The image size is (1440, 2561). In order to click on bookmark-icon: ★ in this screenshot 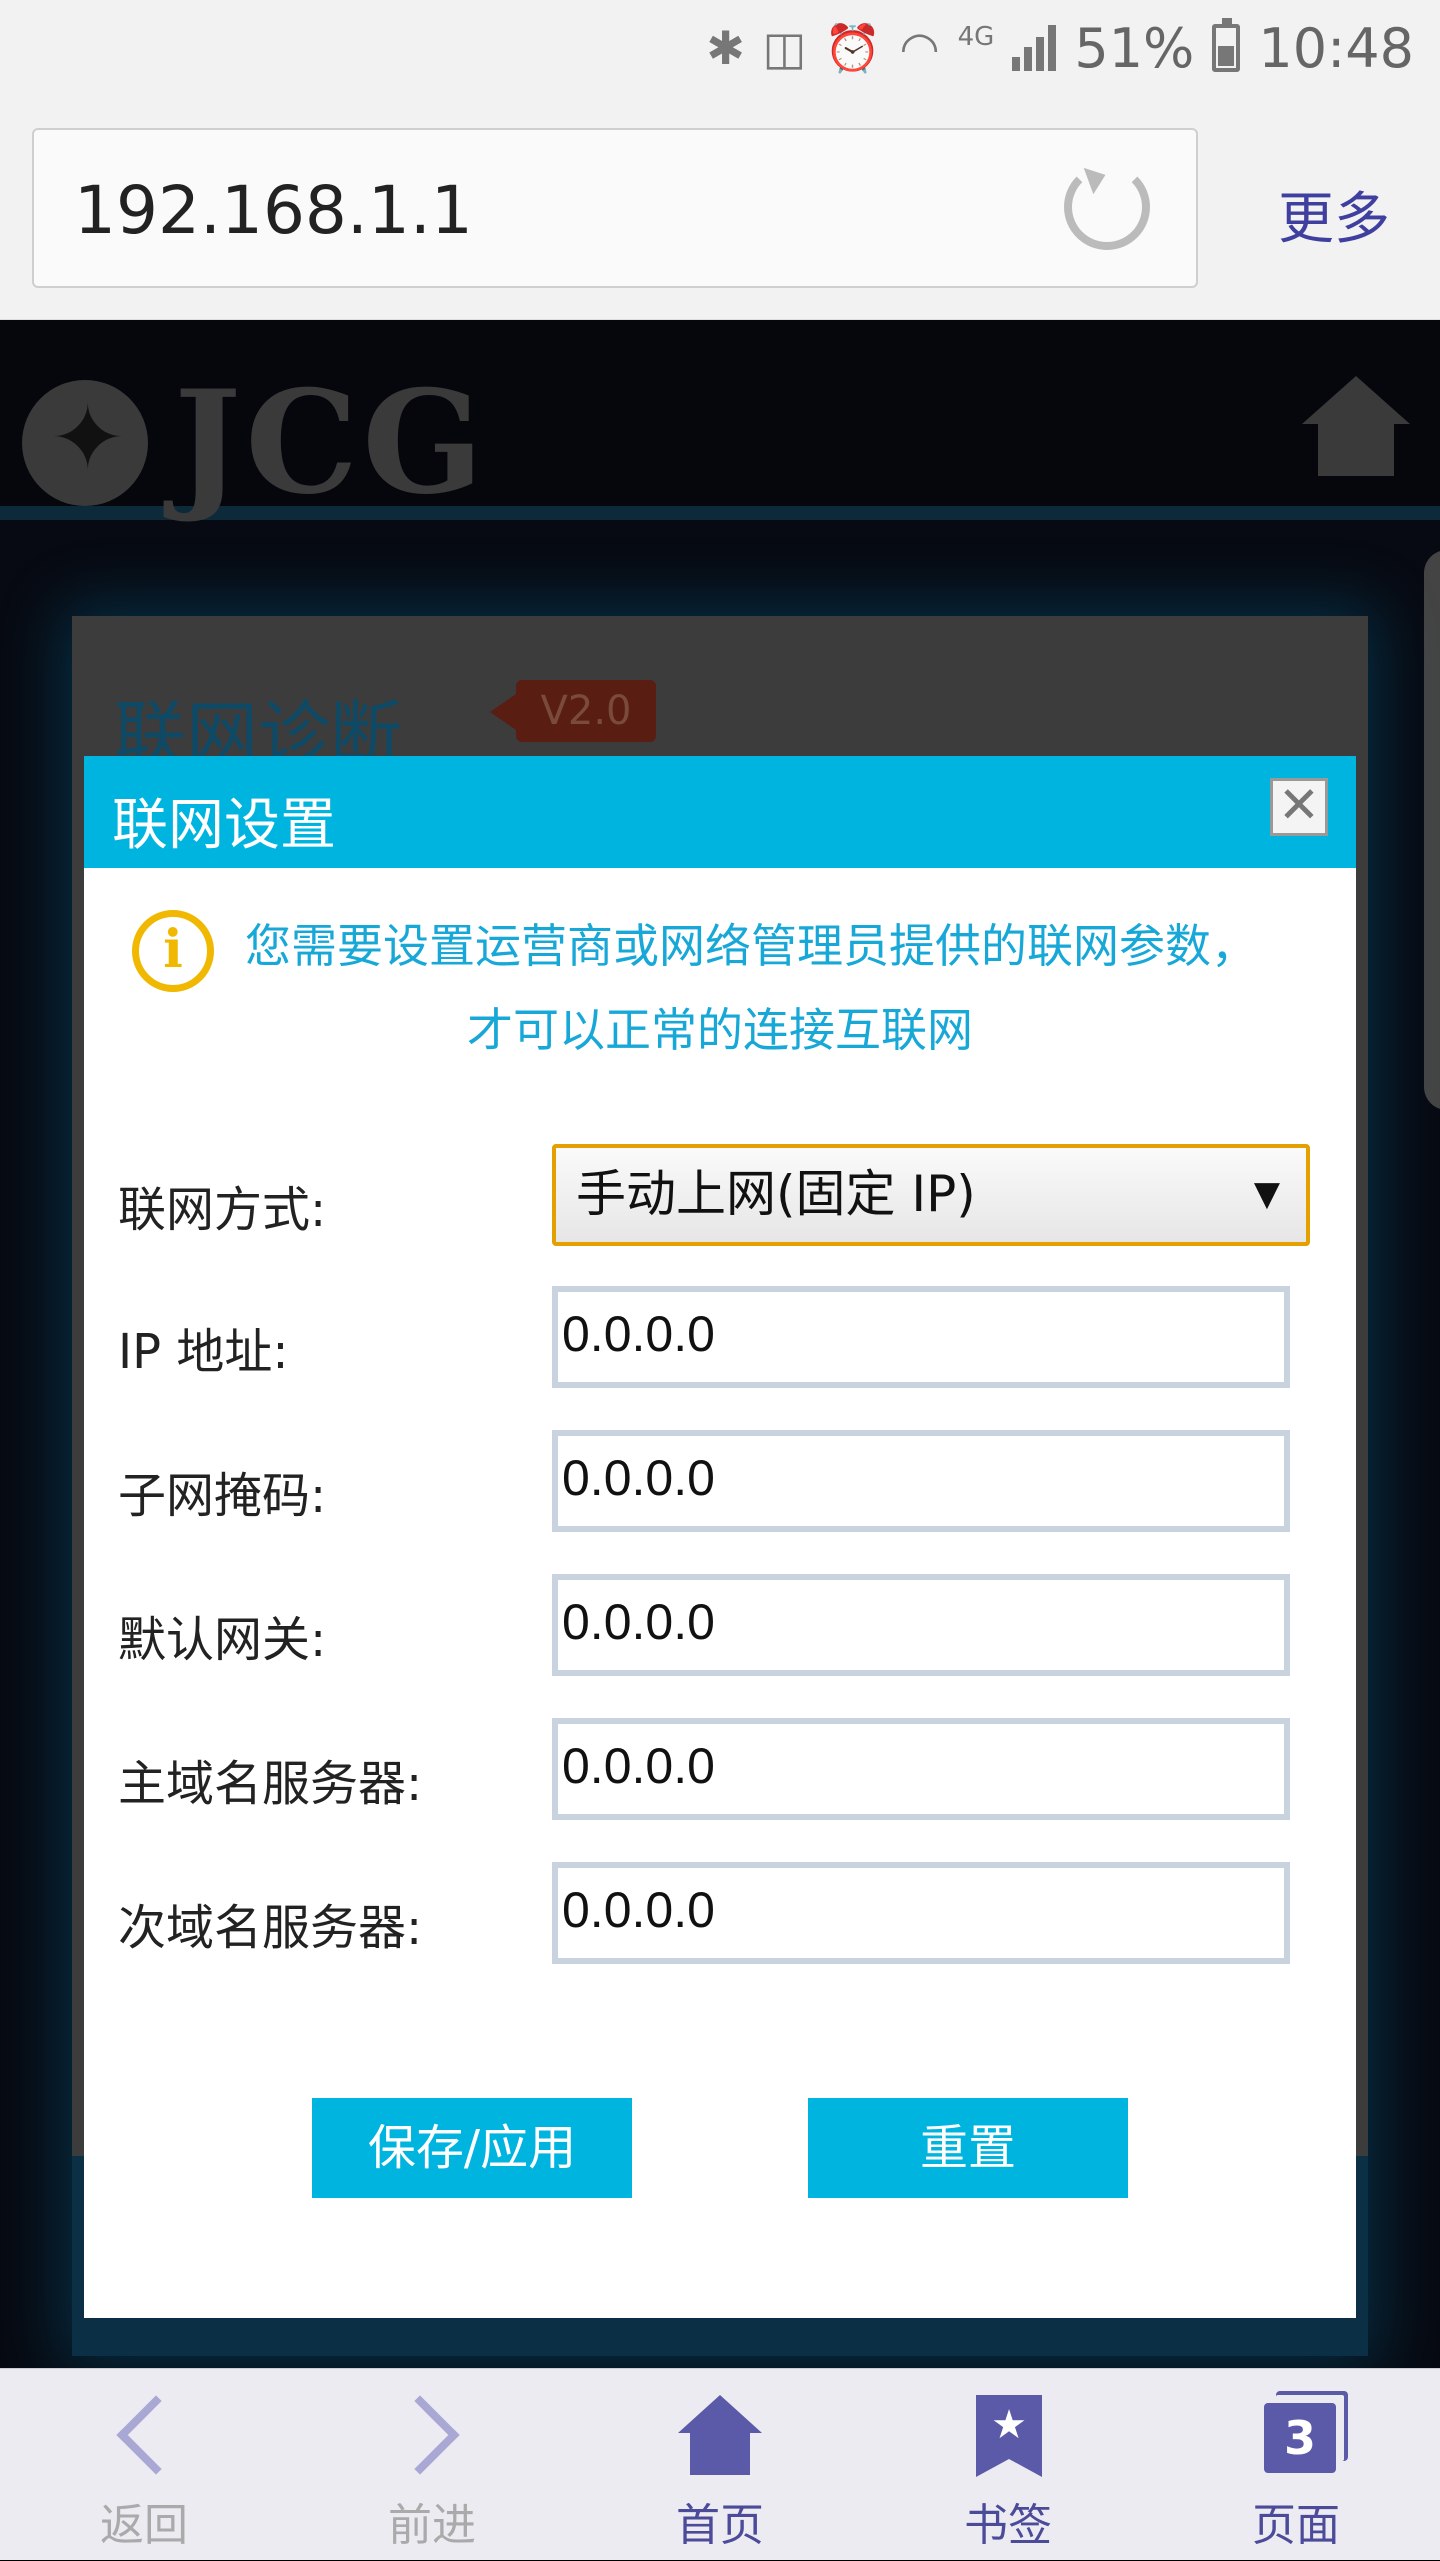, I will do `click(1009, 2436)`.